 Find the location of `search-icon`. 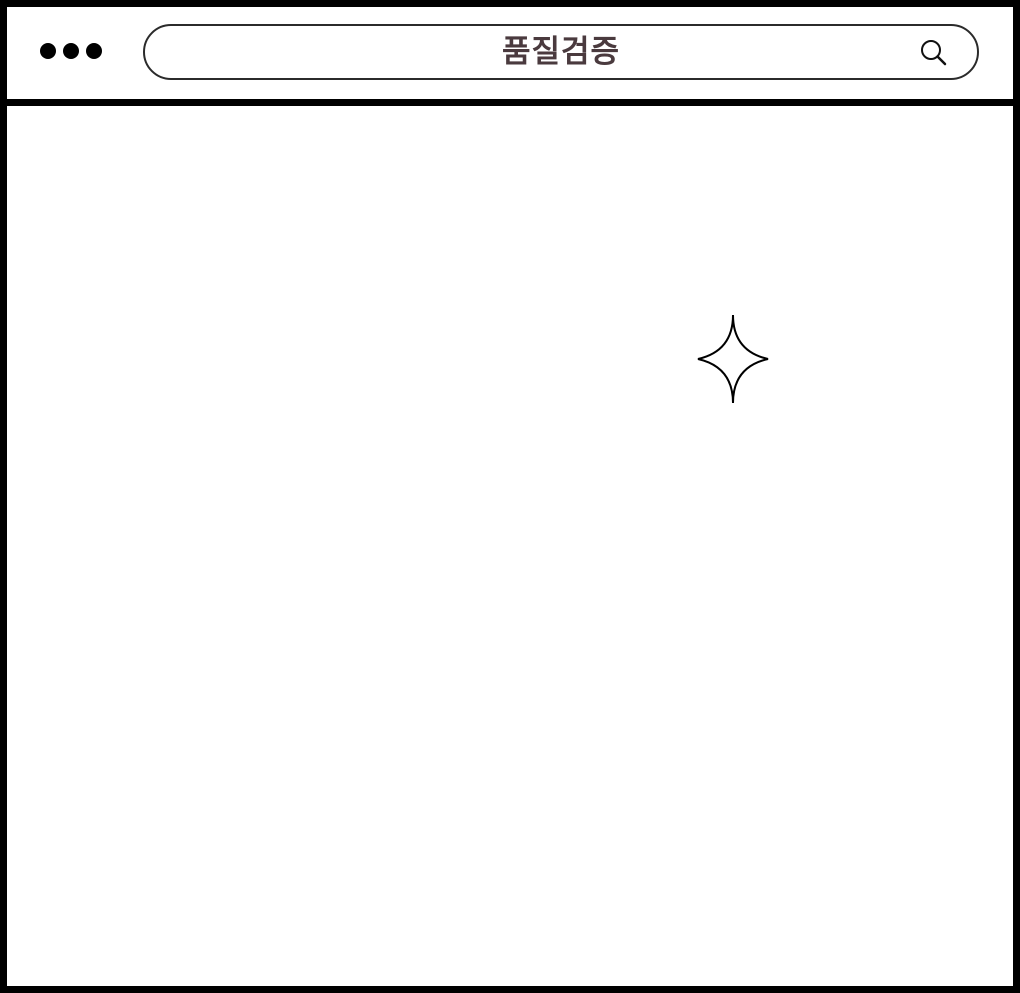

search-icon is located at coordinates (934, 53).